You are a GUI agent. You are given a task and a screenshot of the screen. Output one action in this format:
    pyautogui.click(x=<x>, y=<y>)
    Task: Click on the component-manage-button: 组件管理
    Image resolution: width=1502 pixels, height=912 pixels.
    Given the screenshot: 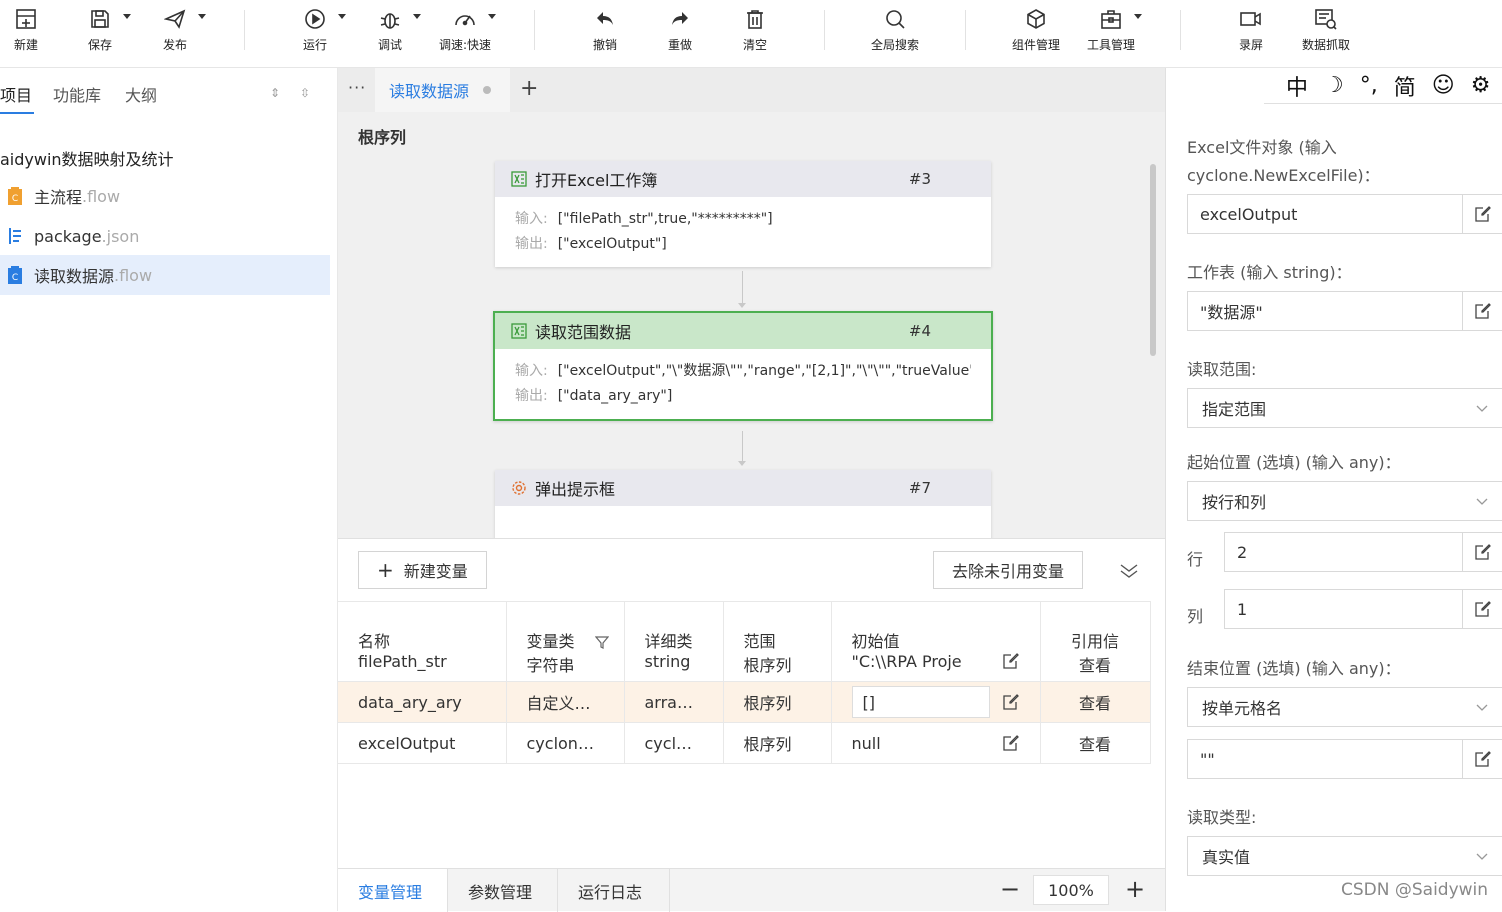 What is the action you would take?
    pyautogui.click(x=1036, y=34)
    